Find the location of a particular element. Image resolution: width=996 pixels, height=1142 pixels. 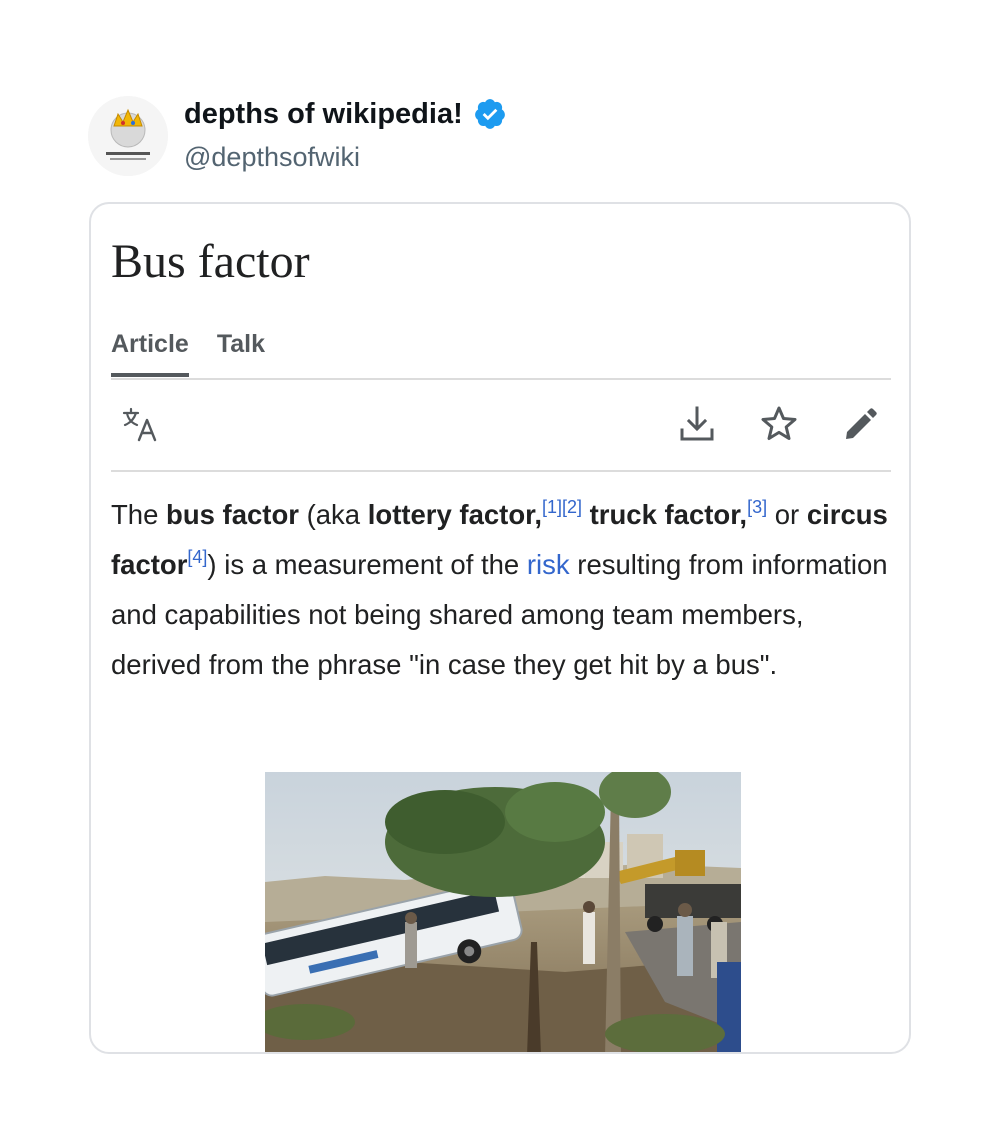

tab-article: Article is located at coordinates (150, 353).